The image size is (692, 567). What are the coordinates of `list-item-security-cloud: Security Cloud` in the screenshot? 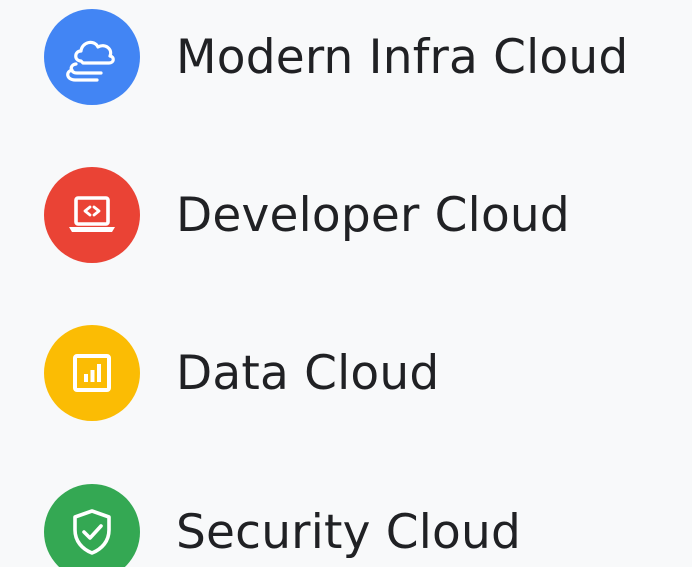 It's located at (282, 525).